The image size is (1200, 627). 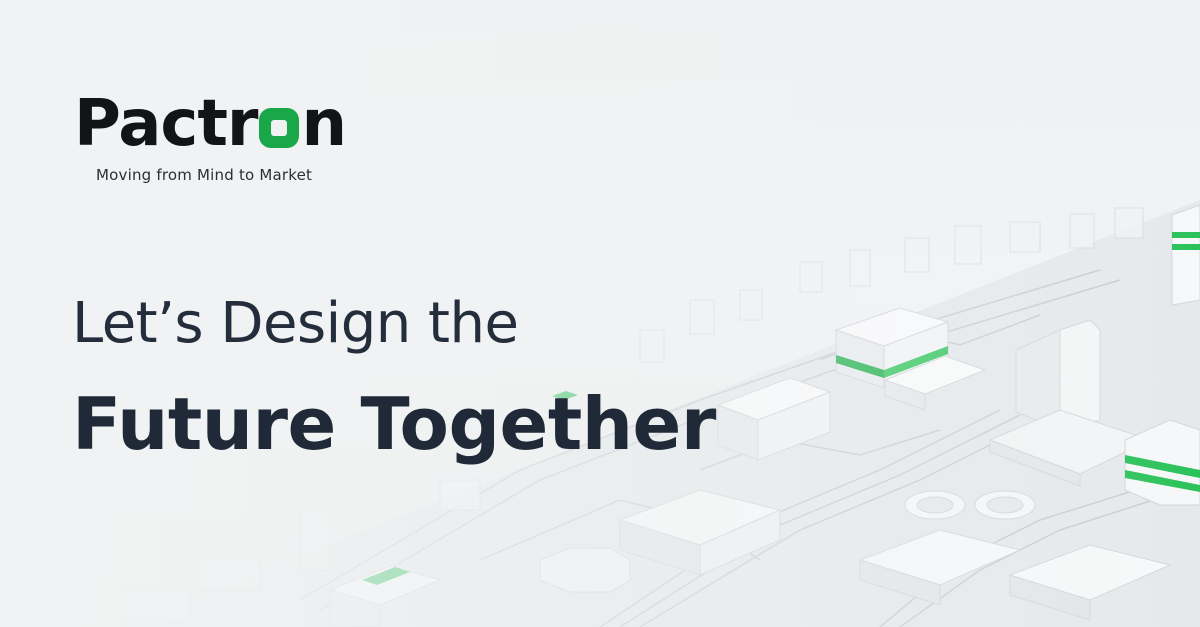 I want to click on headline: Let’s Design the Future Together, so click(x=394, y=378).